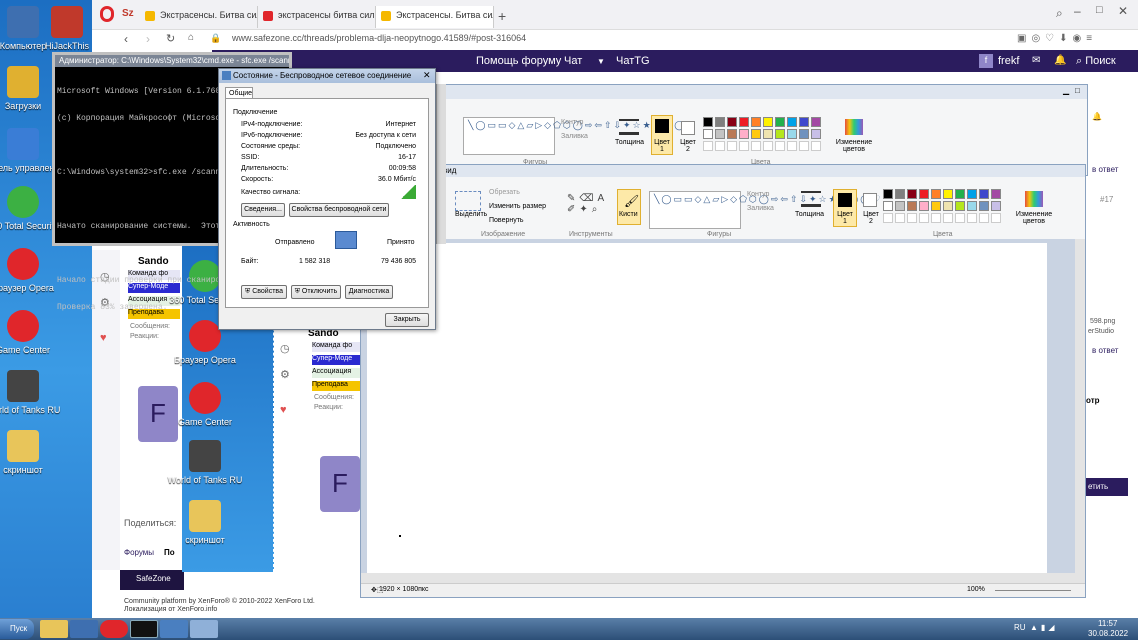  What do you see at coordinates (33, 392) in the screenshot?
I see `desktop-icon-wot: World of Tanks RU` at bounding box center [33, 392].